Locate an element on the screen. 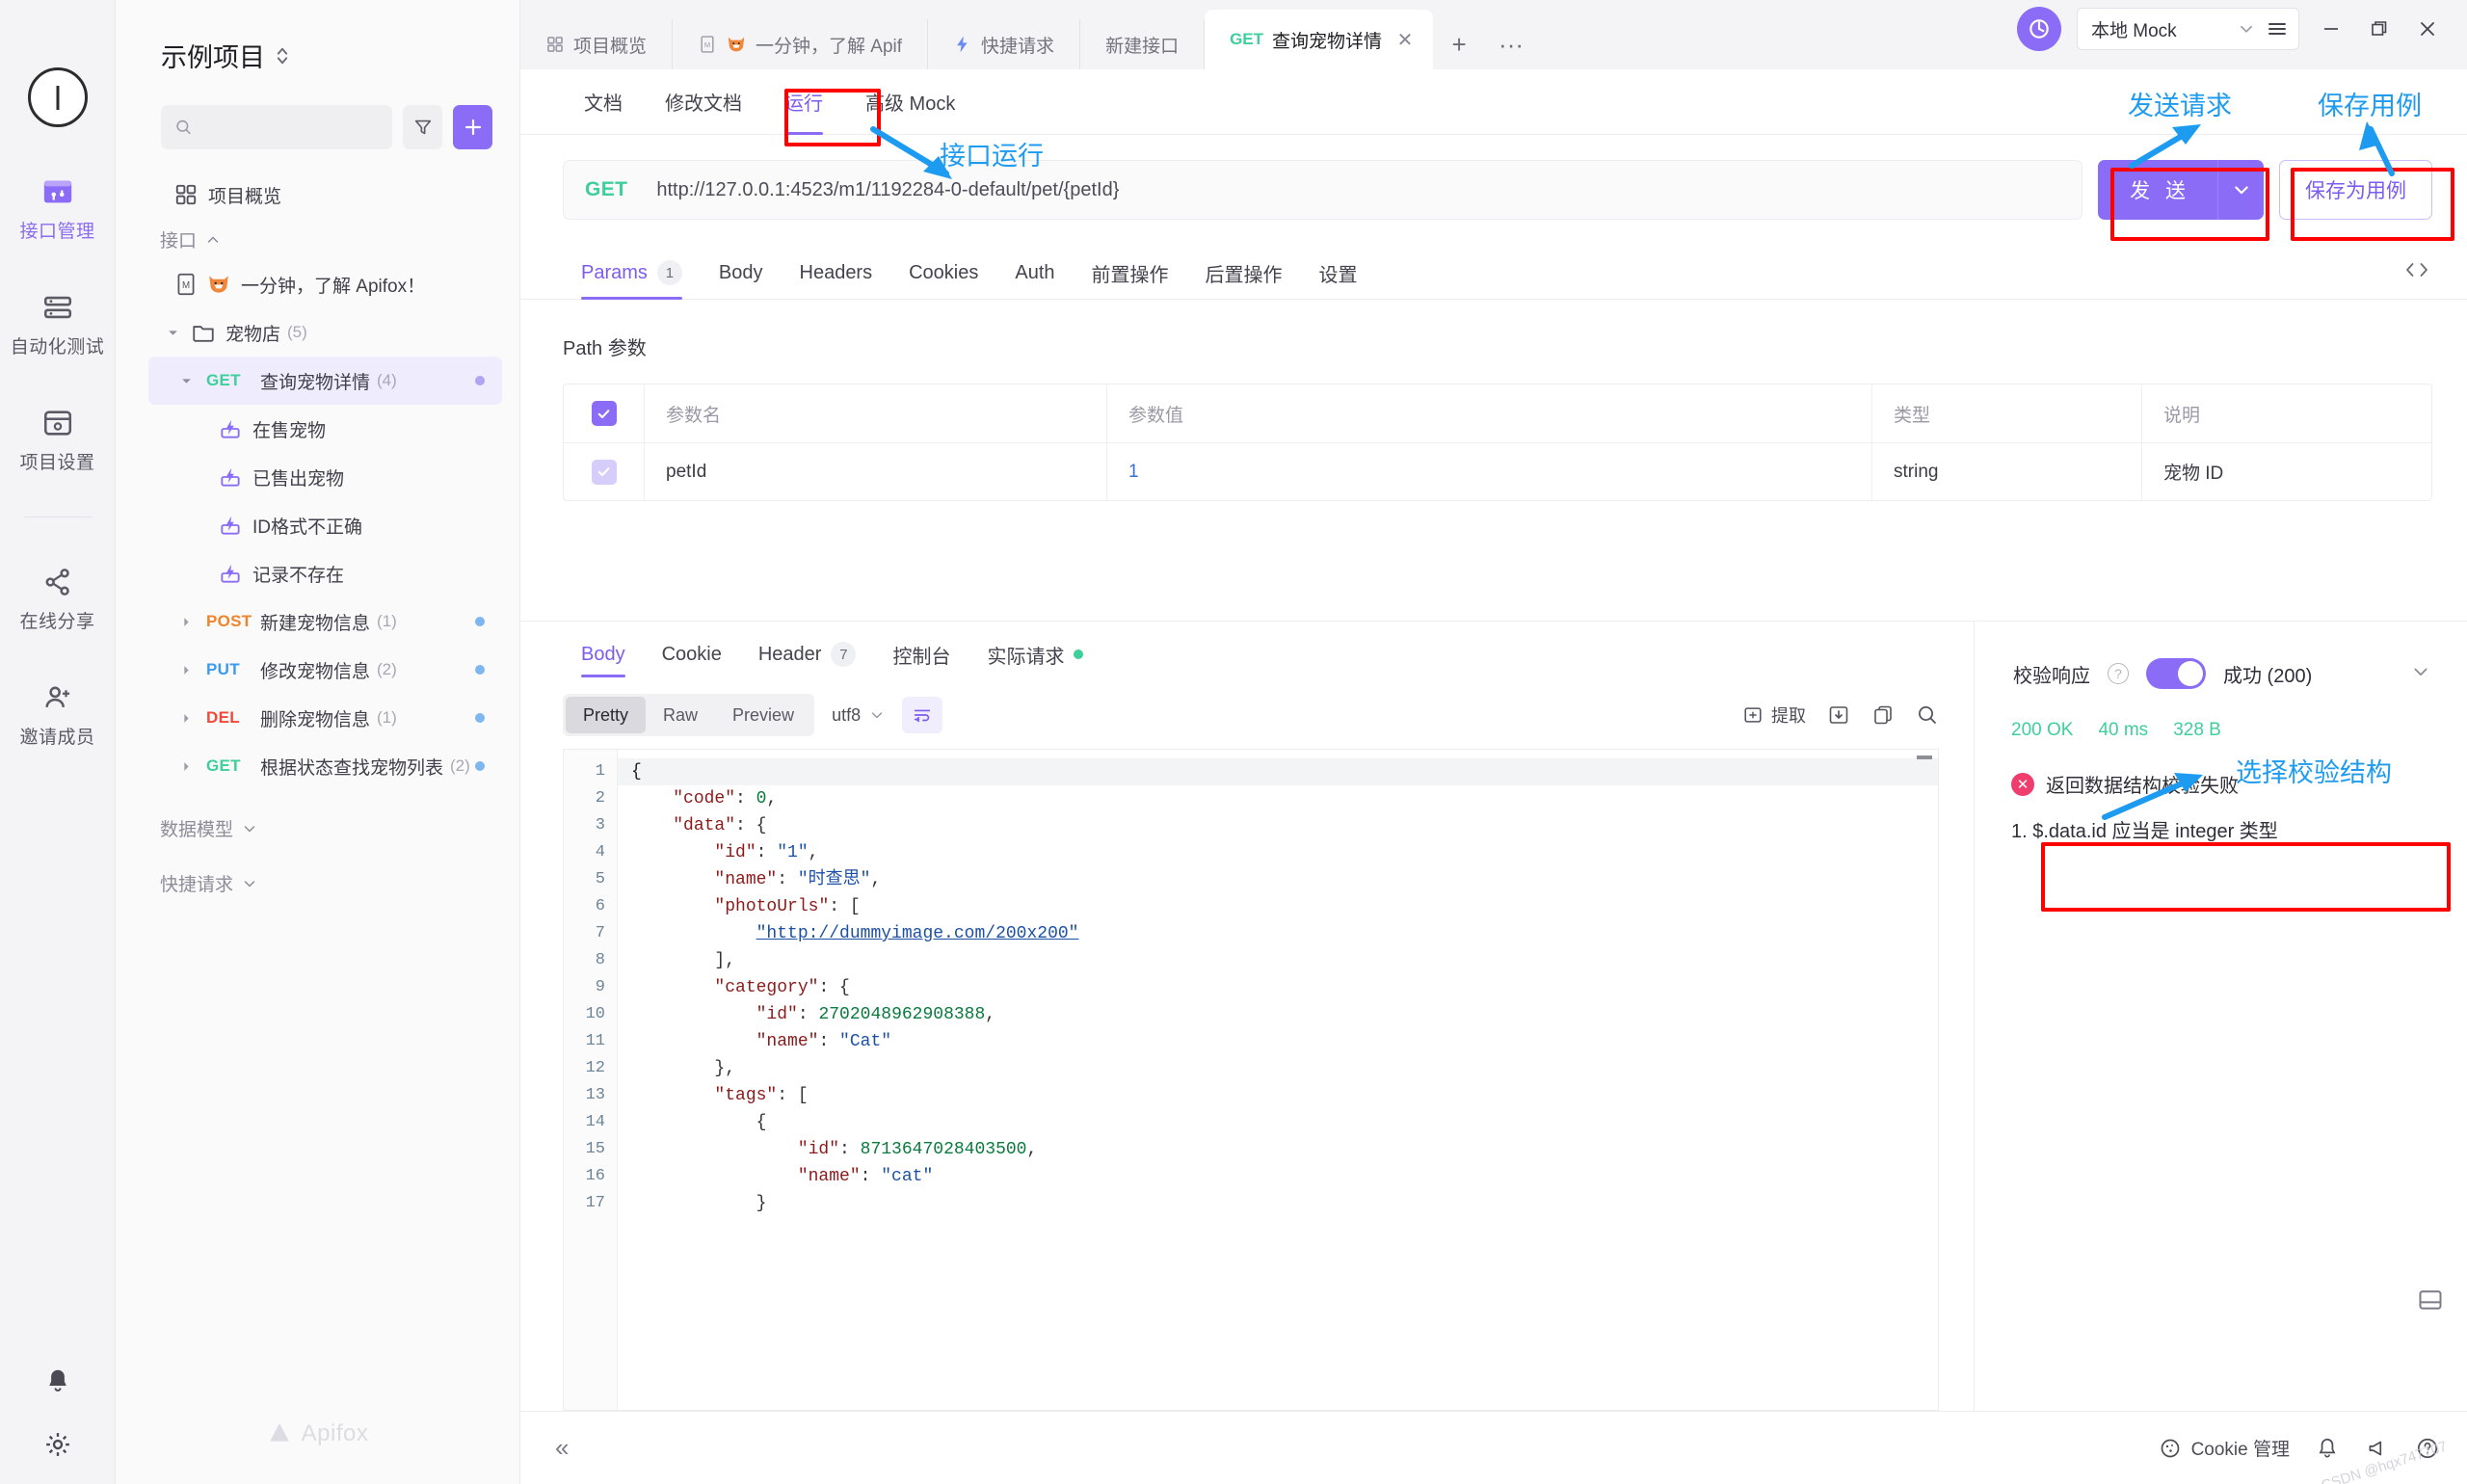 Image resolution: width=2467 pixels, height=1484 pixels. extract-variable-button: 提取 is located at coordinates (1774, 715).